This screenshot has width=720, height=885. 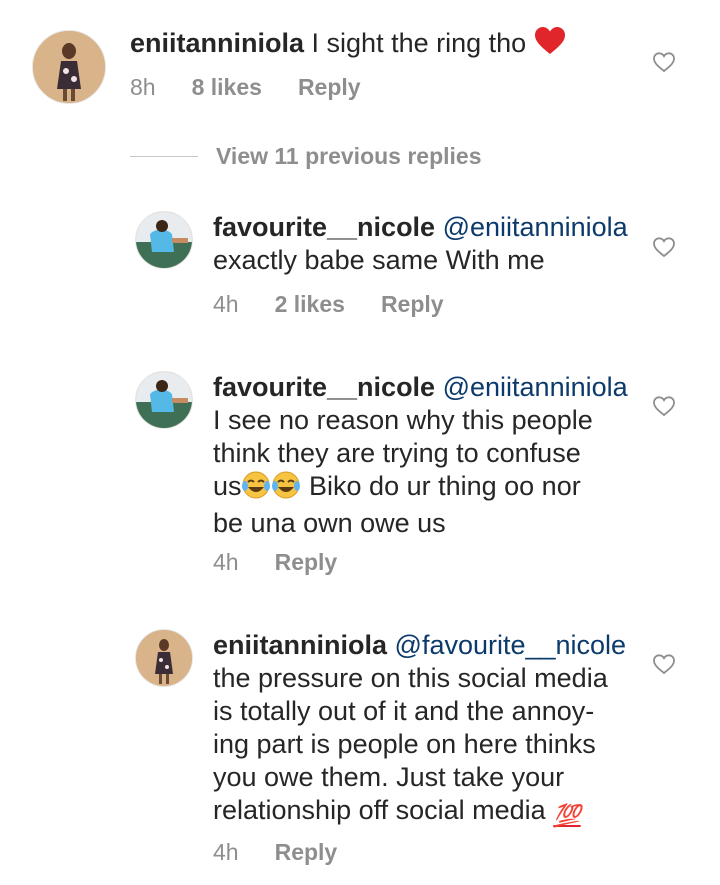 I want to click on comment-text: eniitanniniola I sight the ring tho, so click(x=380, y=45).